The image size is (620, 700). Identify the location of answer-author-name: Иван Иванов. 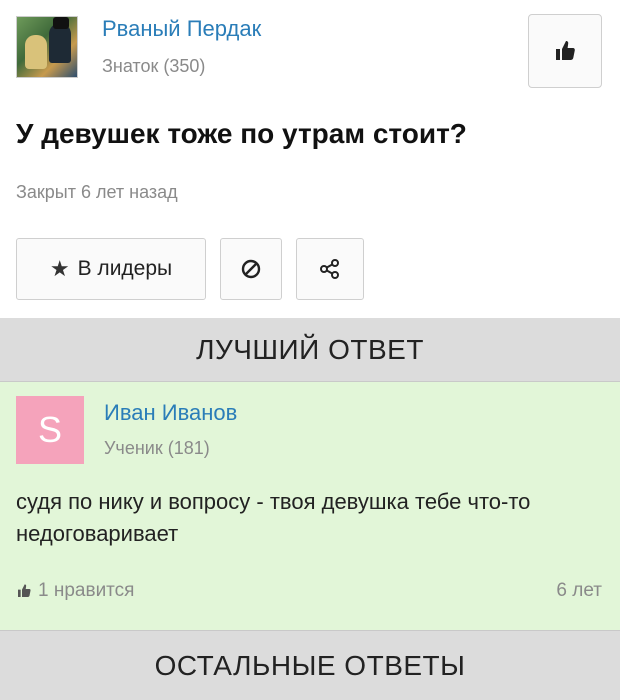
(170, 413).